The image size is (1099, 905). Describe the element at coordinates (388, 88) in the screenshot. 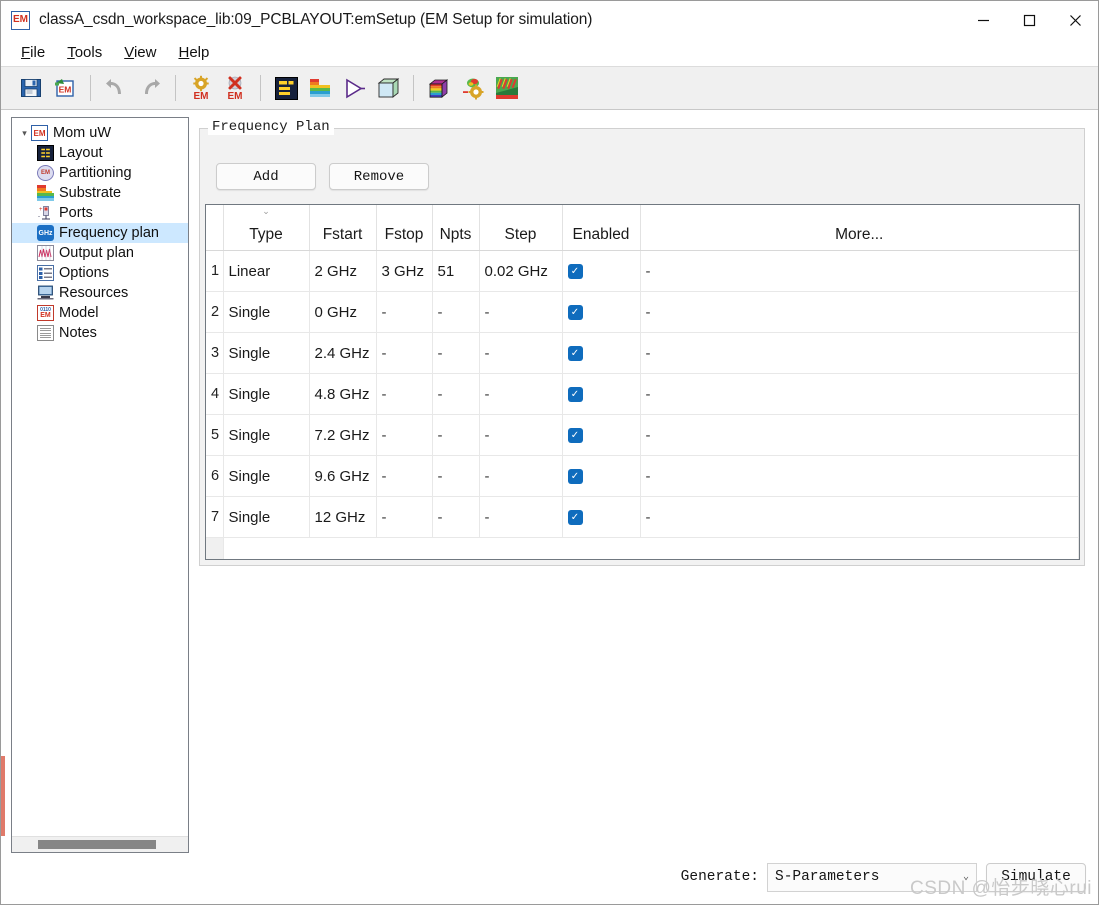

I see `3d-view-button` at that location.